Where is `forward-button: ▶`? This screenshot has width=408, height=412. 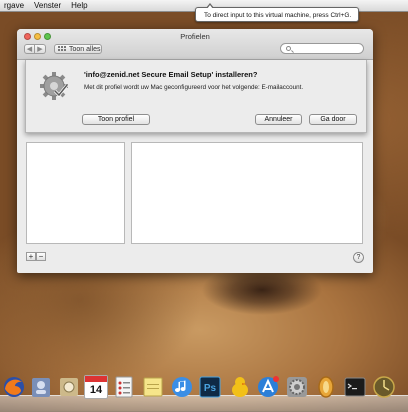 forward-button: ▶ is located at coordinates (40, 49).